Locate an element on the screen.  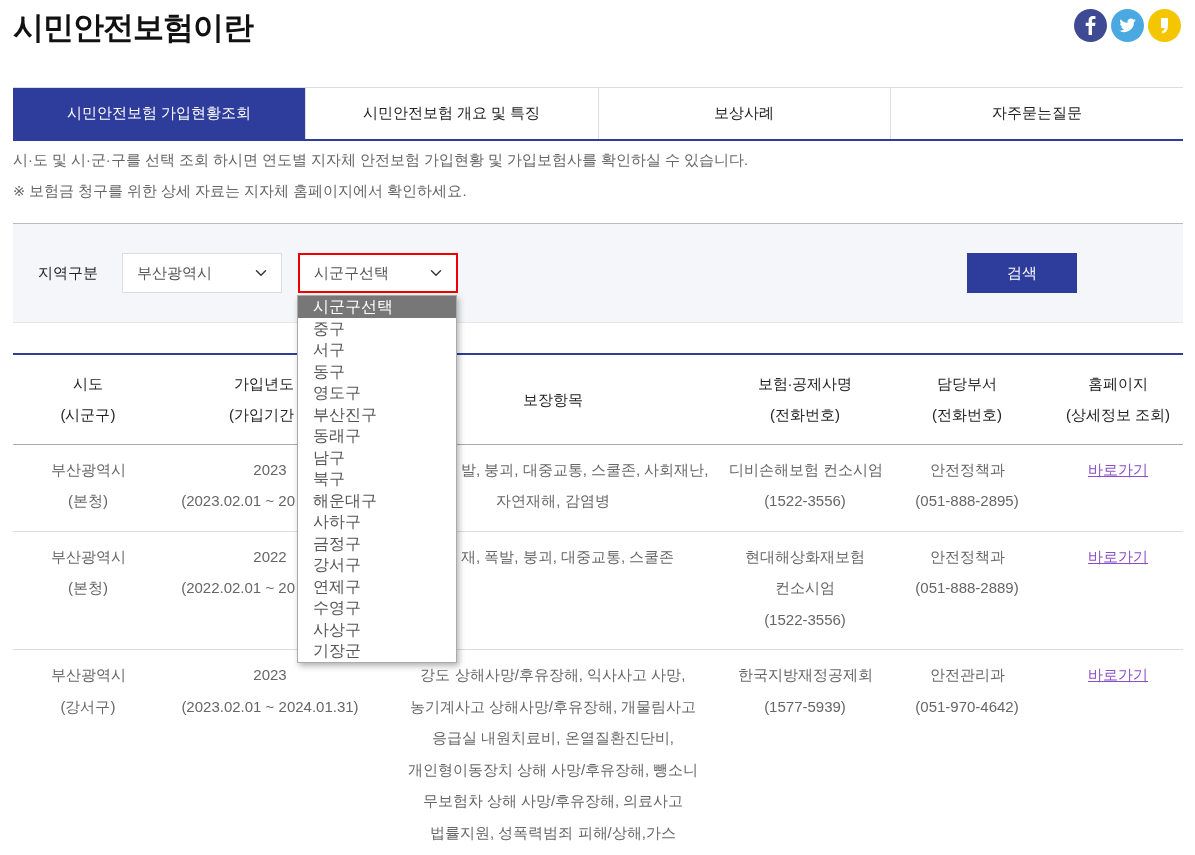
table-cell: (051-970-4642) is located at coordinates (967, 706).